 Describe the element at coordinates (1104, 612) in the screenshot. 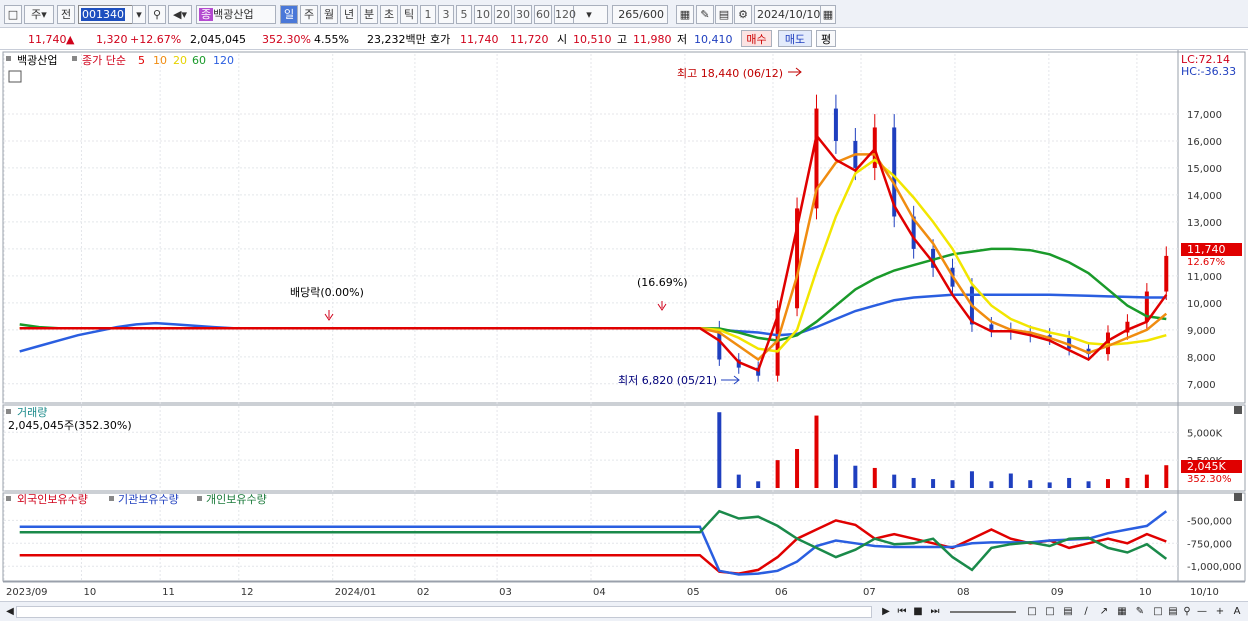

I see `trend-tool-icon: ↗` at that location.